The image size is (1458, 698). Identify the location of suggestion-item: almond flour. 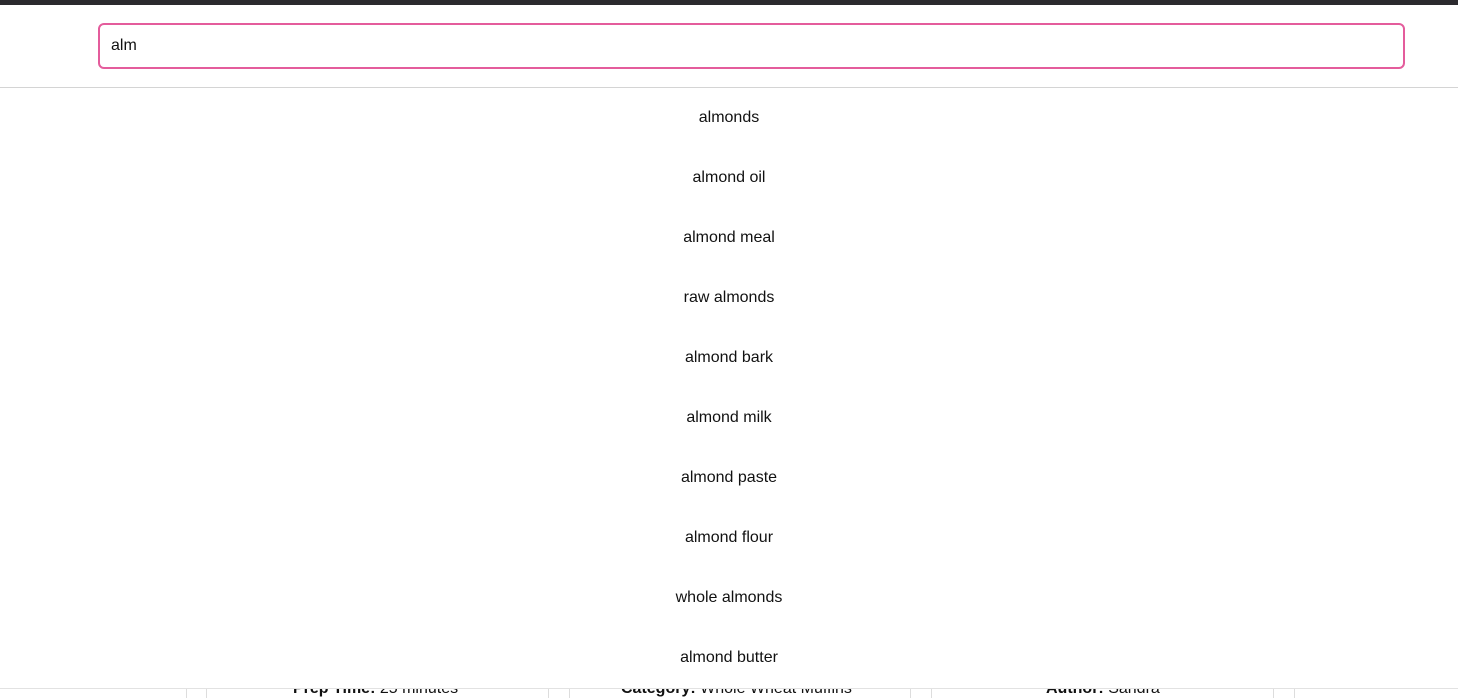
(729, 538).